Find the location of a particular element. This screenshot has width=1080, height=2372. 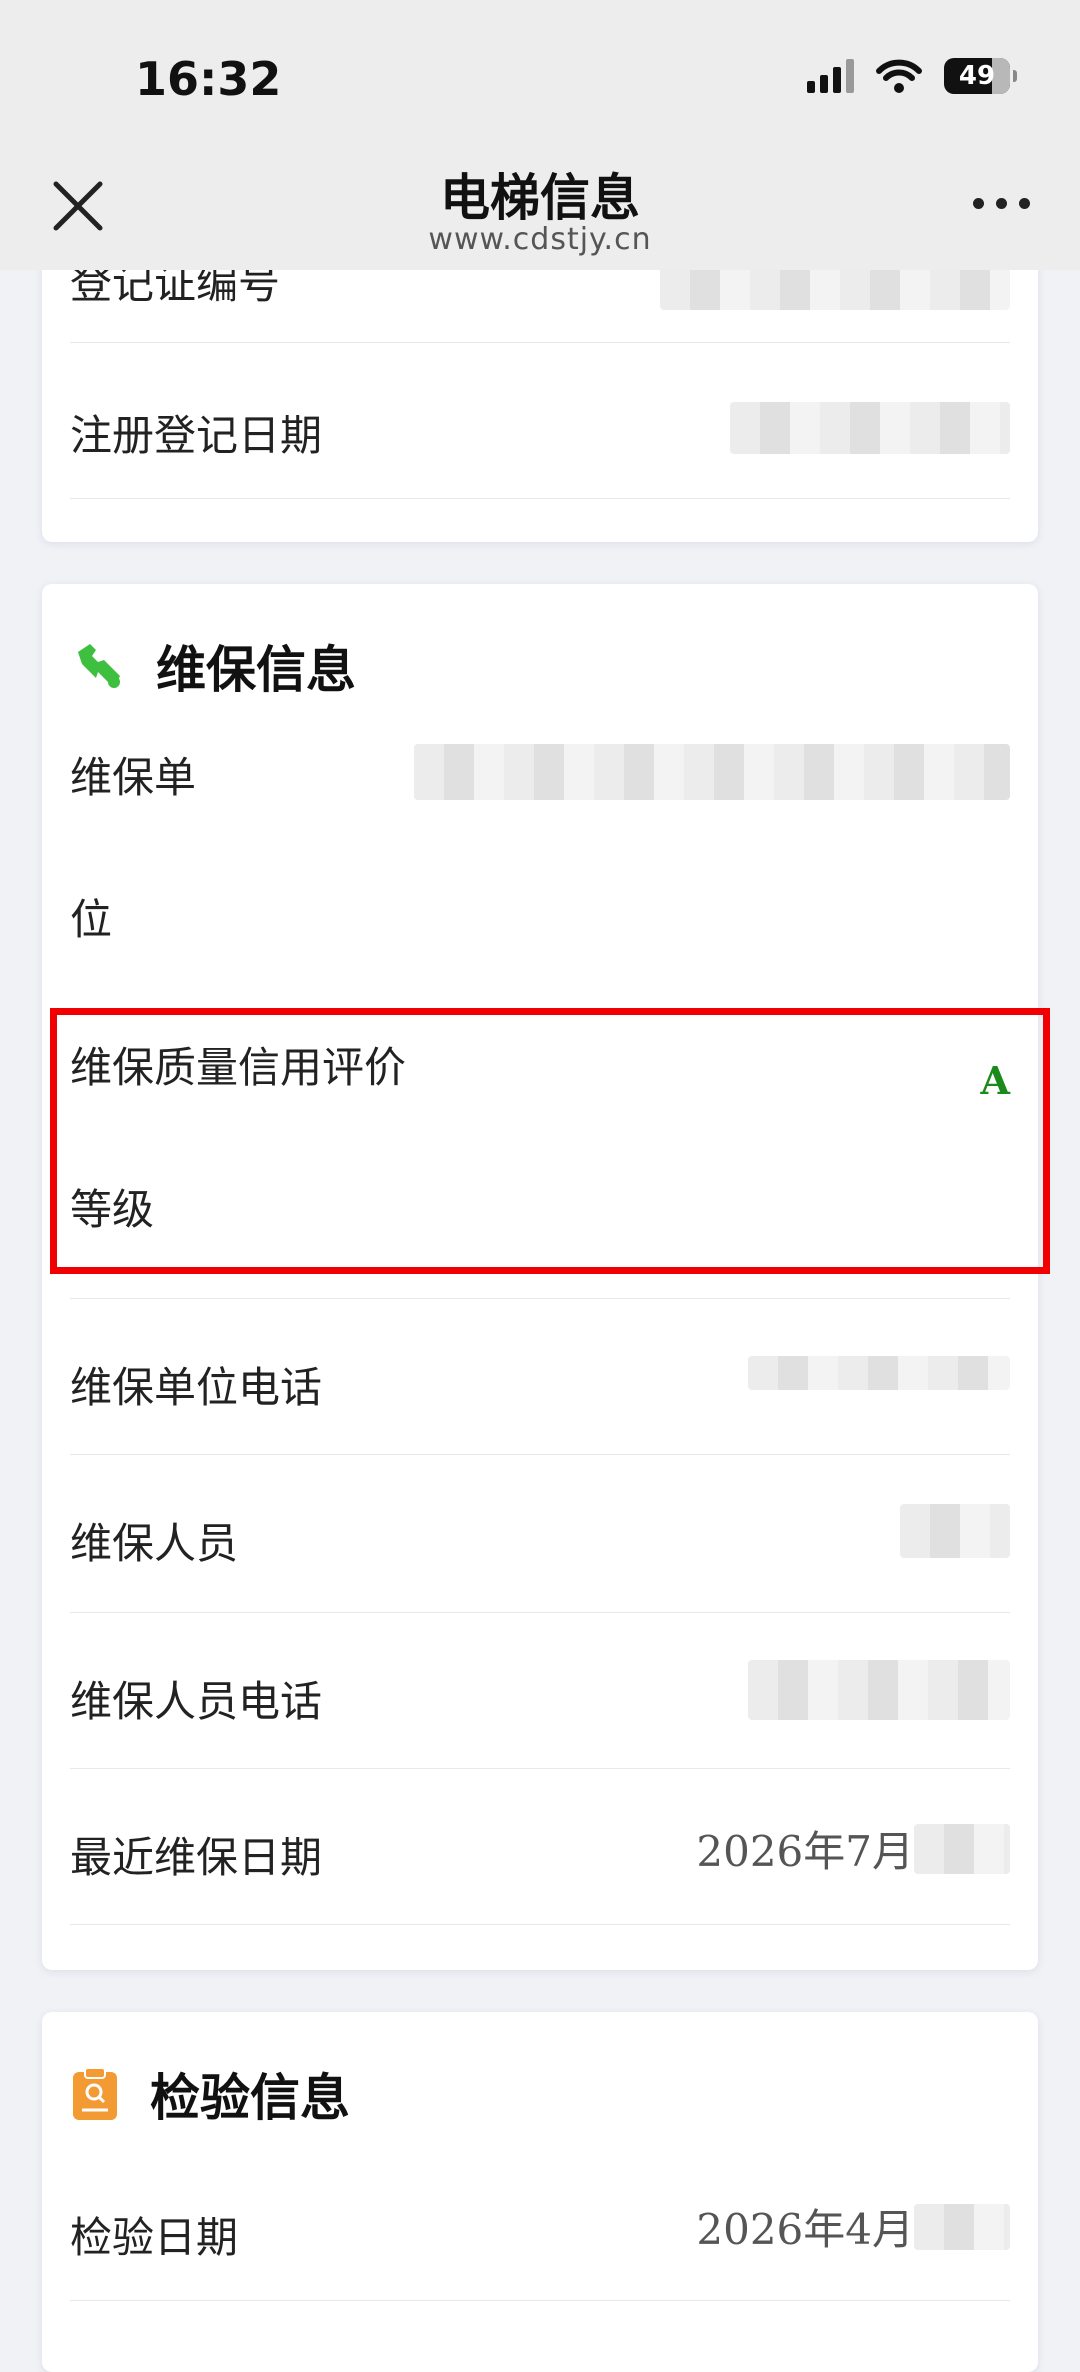

maintenance-unit-label-line2: 位 is located at coordinates (91, 919).